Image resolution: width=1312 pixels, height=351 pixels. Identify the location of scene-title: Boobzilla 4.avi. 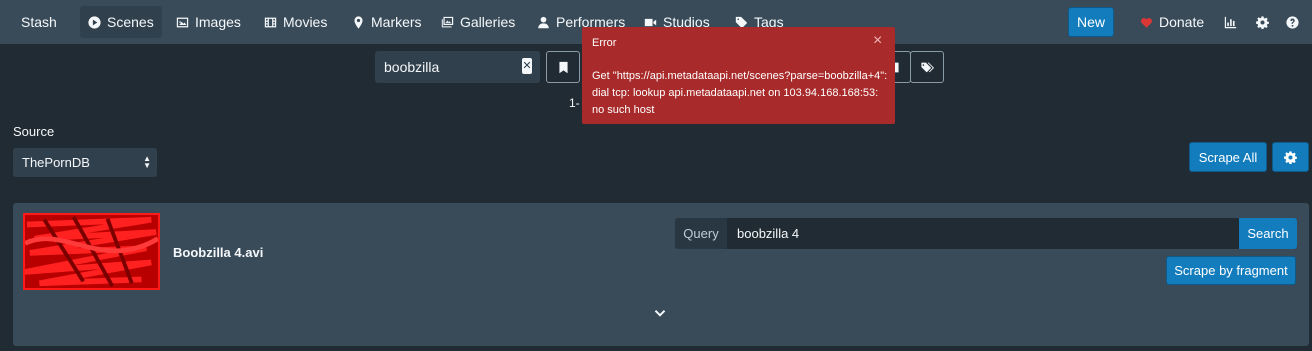
(218, 252).